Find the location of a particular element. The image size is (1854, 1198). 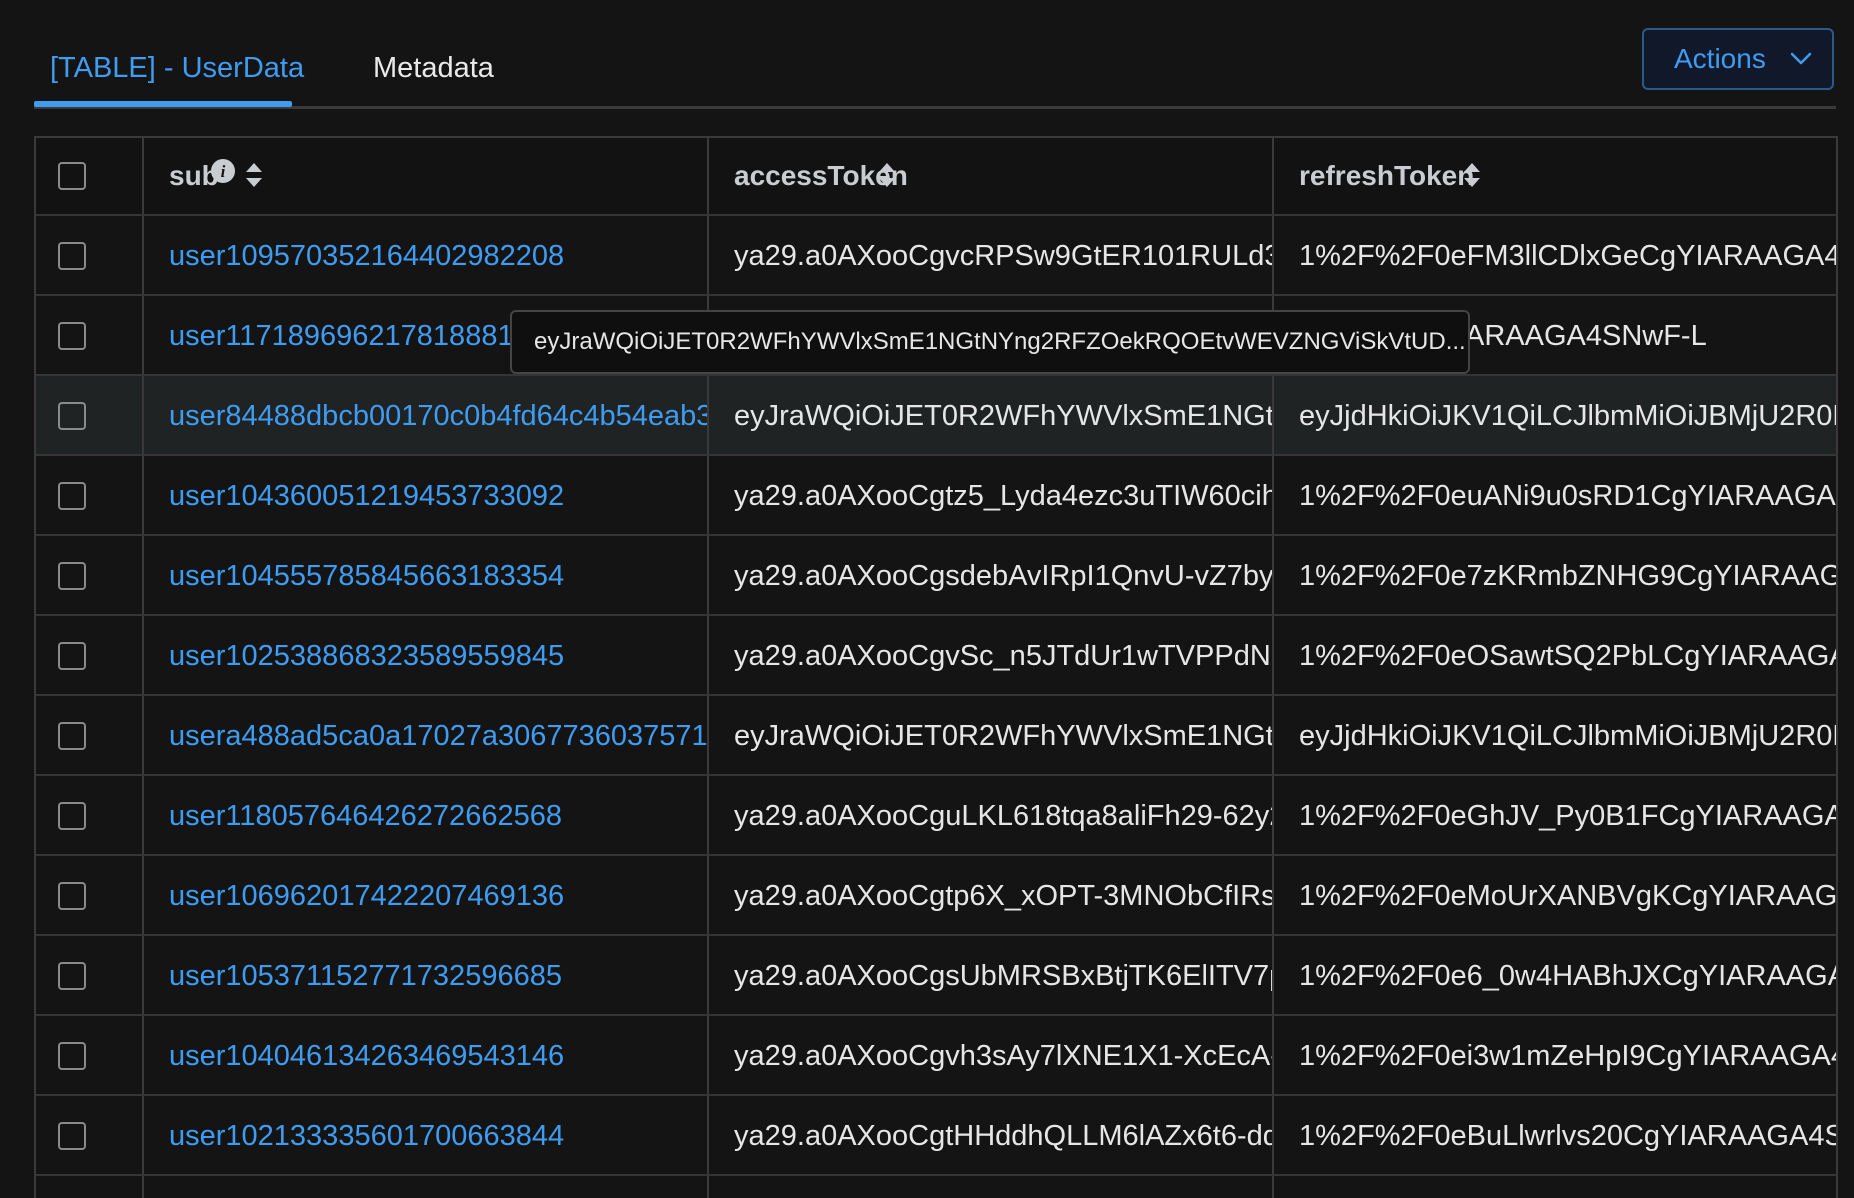

sub-link: user104046134263469543146 is located at coordinates (366, 1056).